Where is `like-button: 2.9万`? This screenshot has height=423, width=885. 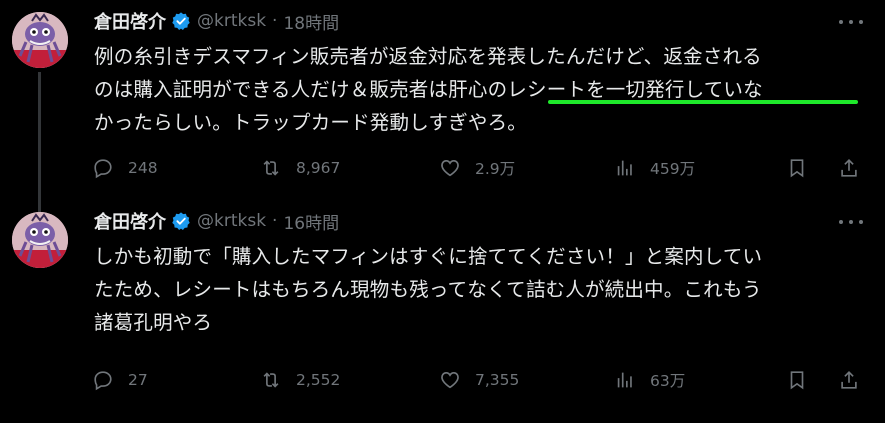 like-button: 2.9万 is located at coordinates (477, 168).